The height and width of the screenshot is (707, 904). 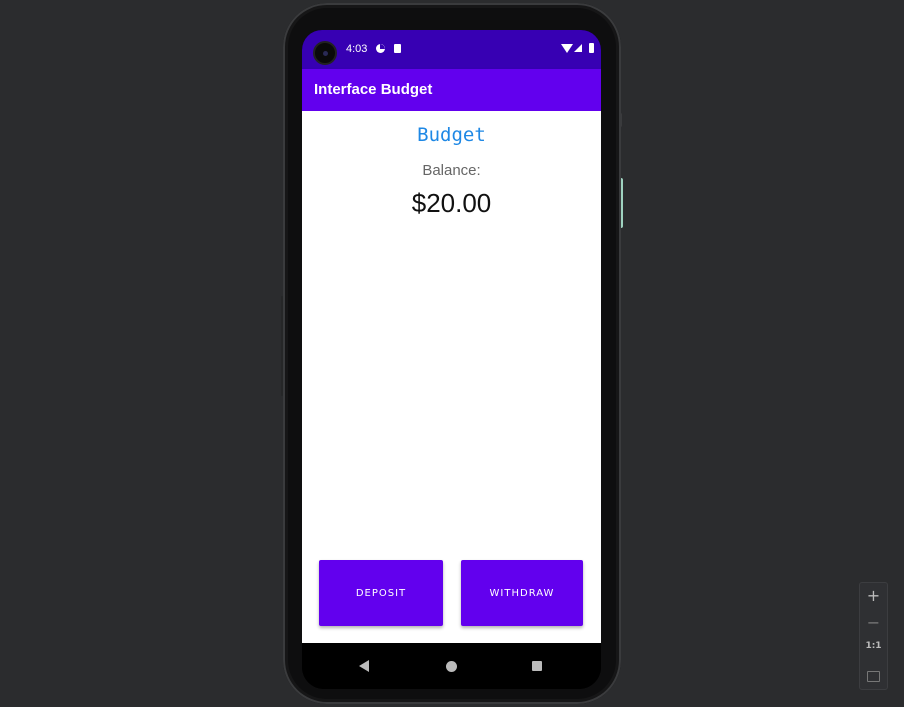 What do you see at coordinates (567, 48) in the screenshot?
I see `wifi-icon` at bounding box center [567, 48].